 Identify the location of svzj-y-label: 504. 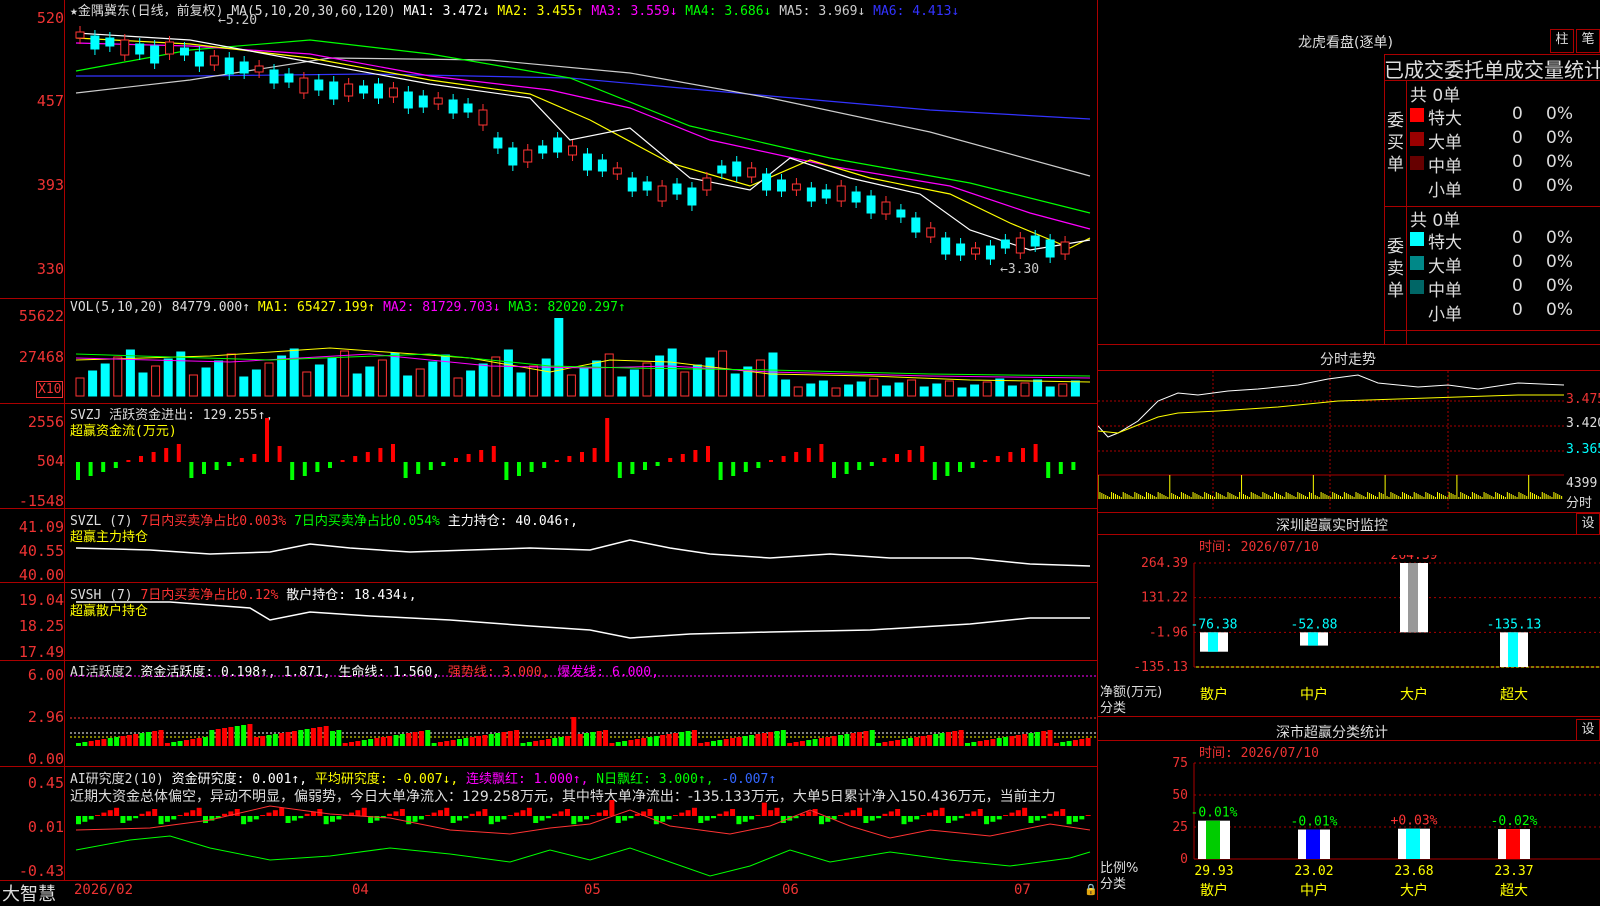
(50, 461).